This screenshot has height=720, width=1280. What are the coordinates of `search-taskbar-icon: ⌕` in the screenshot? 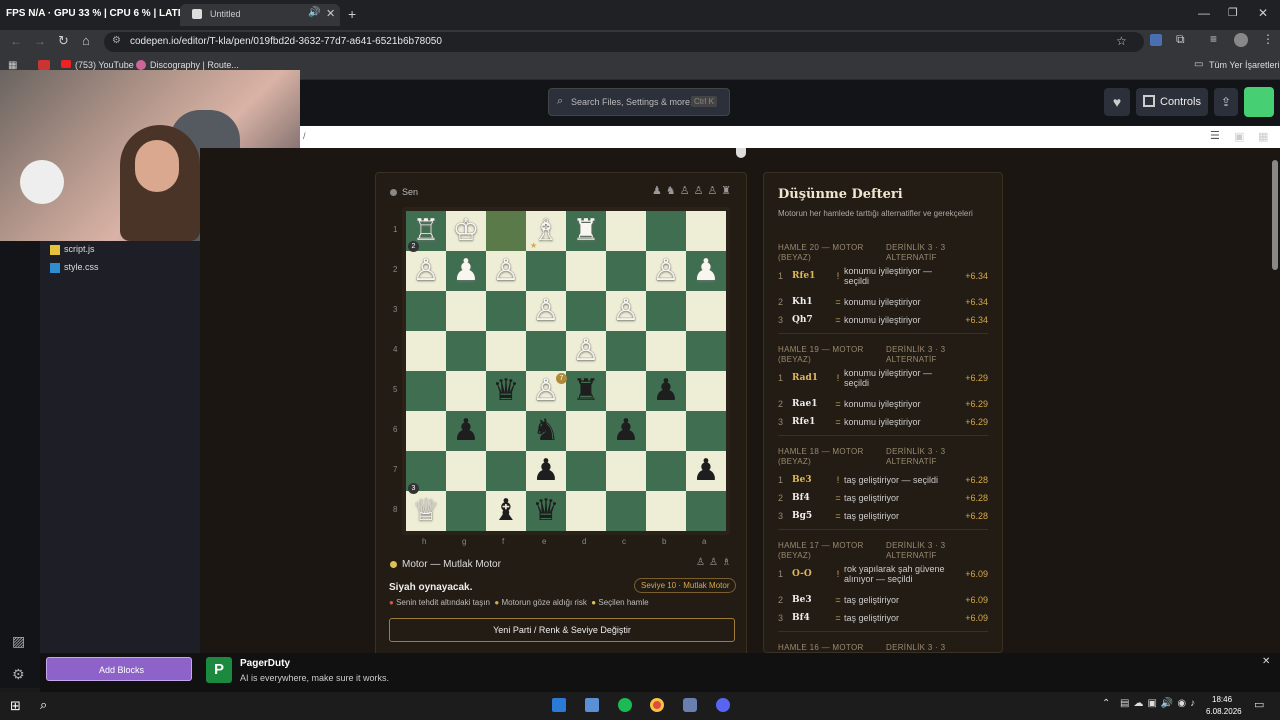 It's located at (43, 705).